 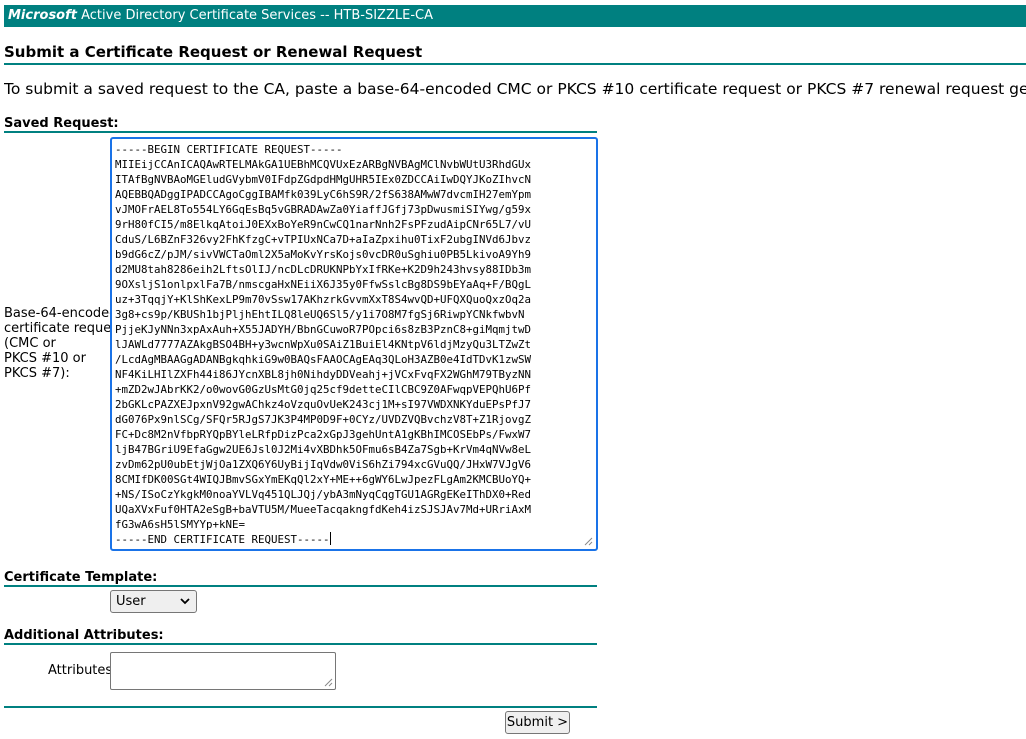 I want to click on request-field-label-line: PKCS #10 or, so click(x=45, y=358).